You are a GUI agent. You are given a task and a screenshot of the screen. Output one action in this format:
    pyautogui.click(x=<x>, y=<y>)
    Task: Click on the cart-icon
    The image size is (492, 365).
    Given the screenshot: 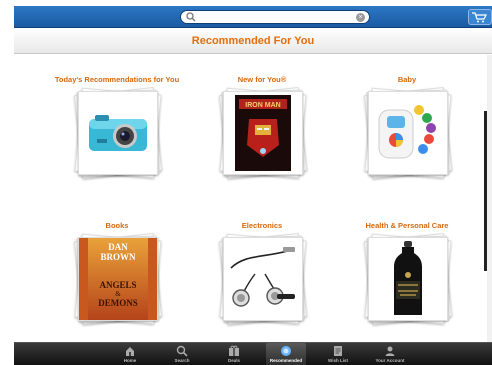 What is the action you would take?
    pyautogui.click(x=479, y=17)
    